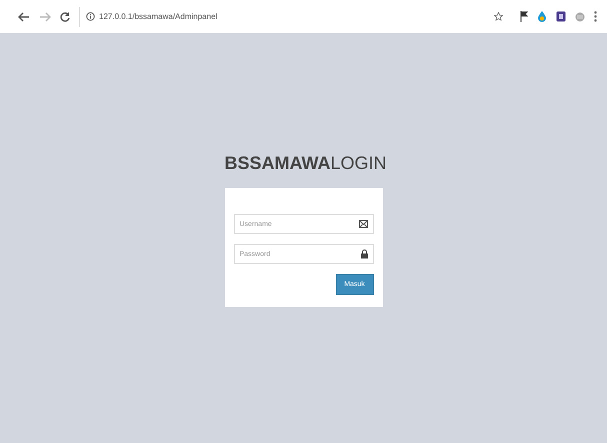 This screenshot has width=607, height=443. What do you see at coordinates (363, 224) in the screenshot?
I see `envelope-icon` at bounding box center [363, 224].